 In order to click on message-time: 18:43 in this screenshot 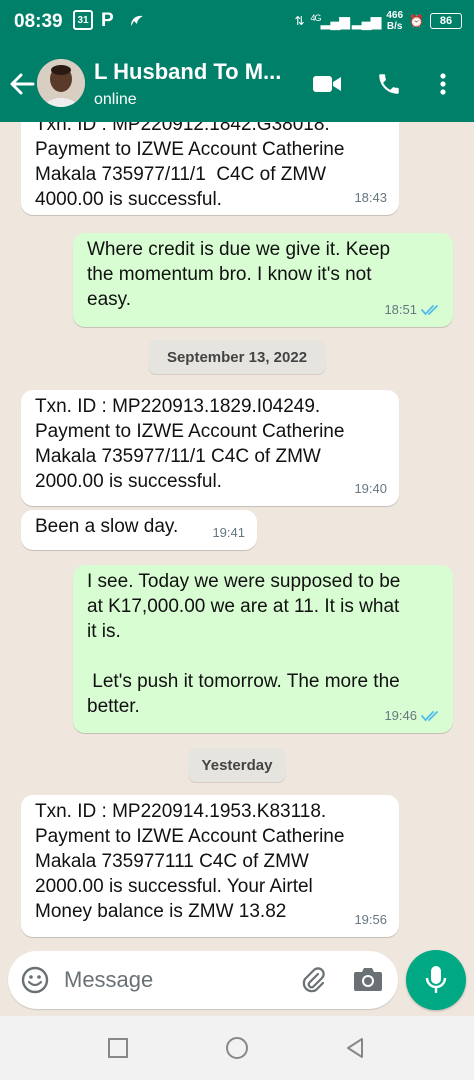, I will do `click(370, 197)`.